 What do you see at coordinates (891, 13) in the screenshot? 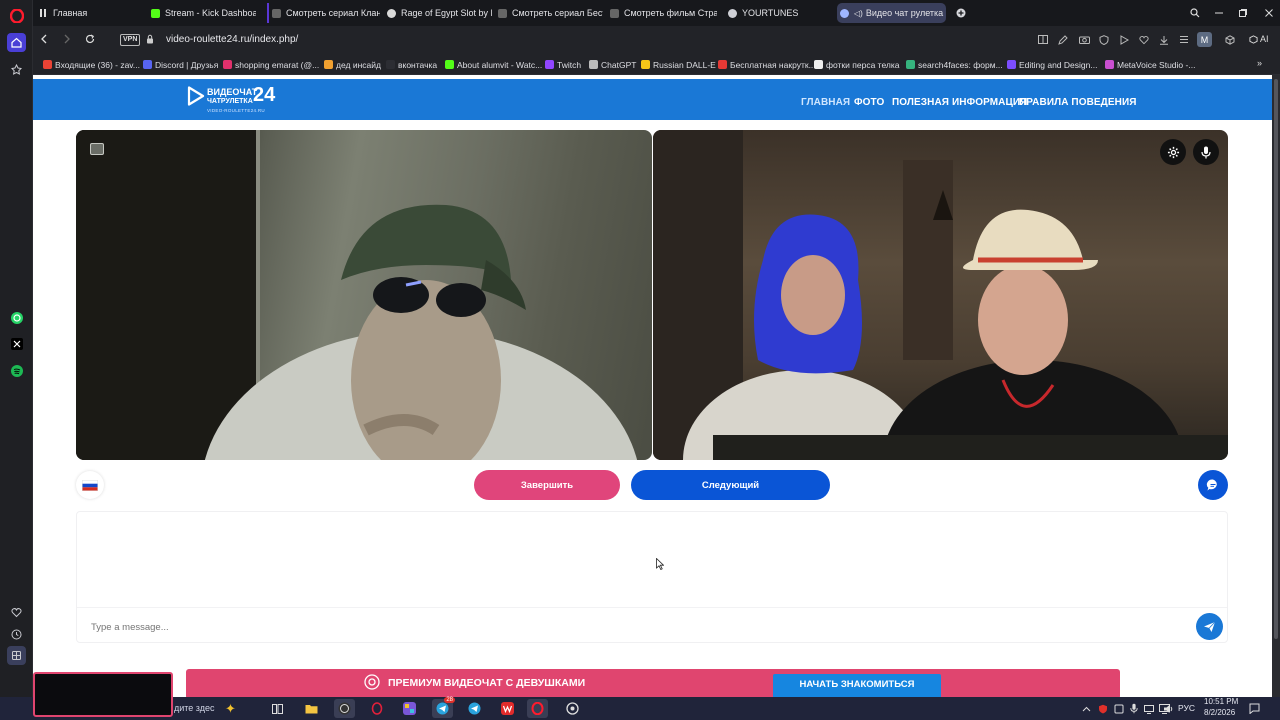
I see `tab-video-chat: ◁) Видео чат рулетка 24` at bounding box center [891, 13].